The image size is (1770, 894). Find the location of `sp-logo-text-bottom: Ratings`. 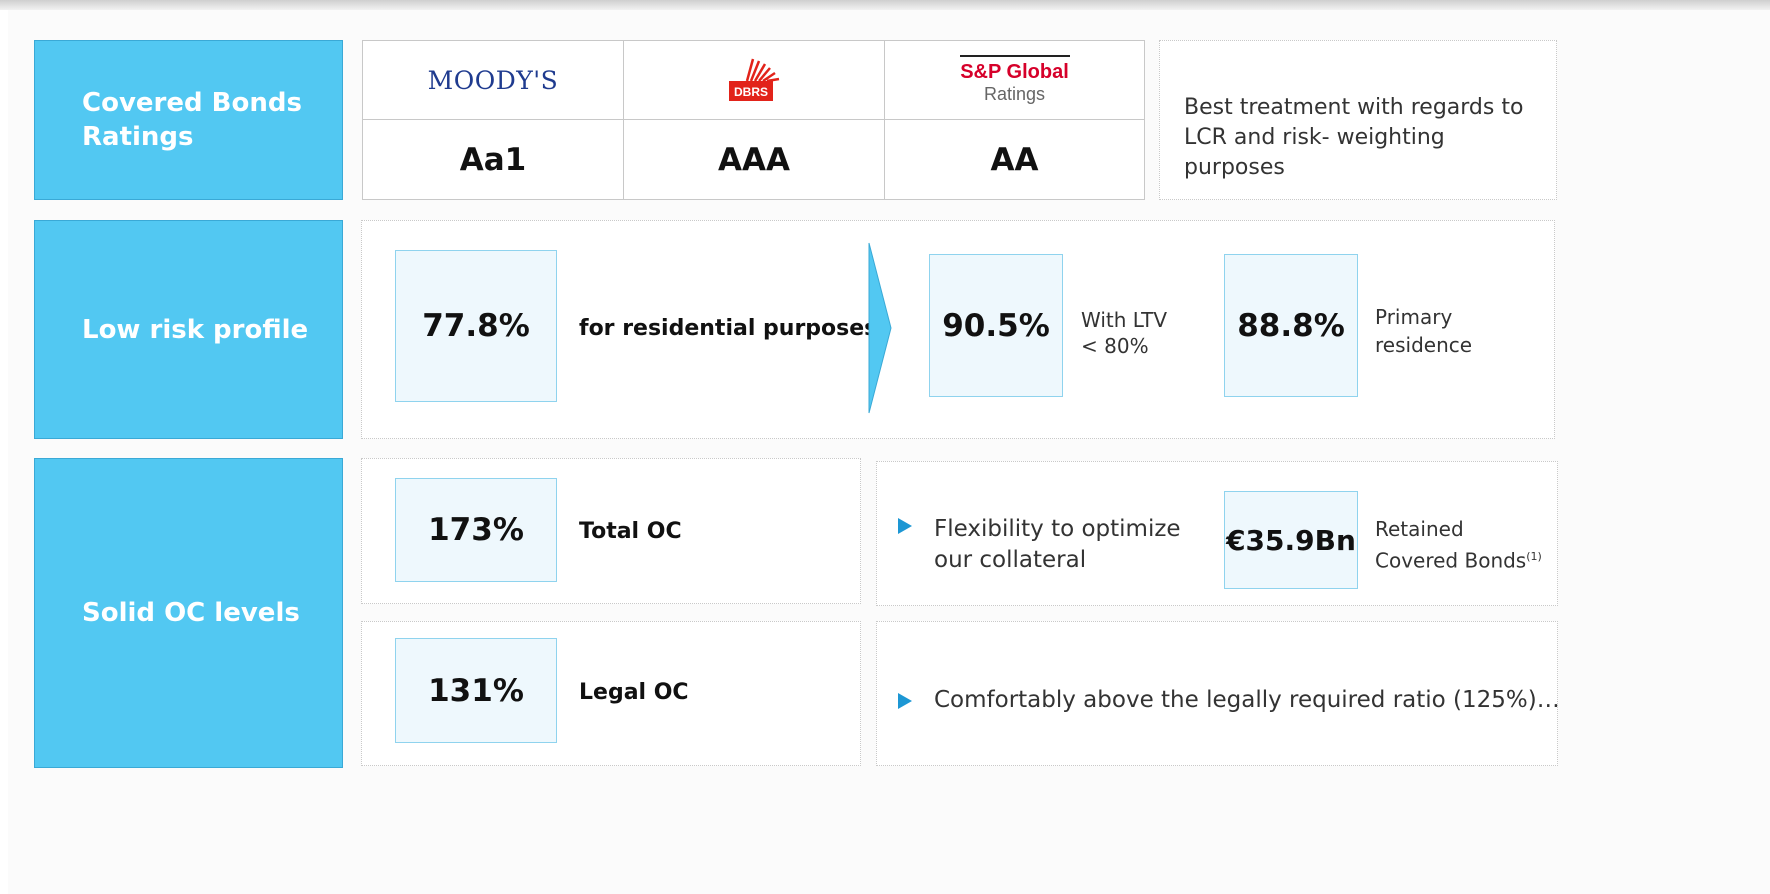

sp-logo-text-bottom: Ratings is located at coordinates (1014, 94).